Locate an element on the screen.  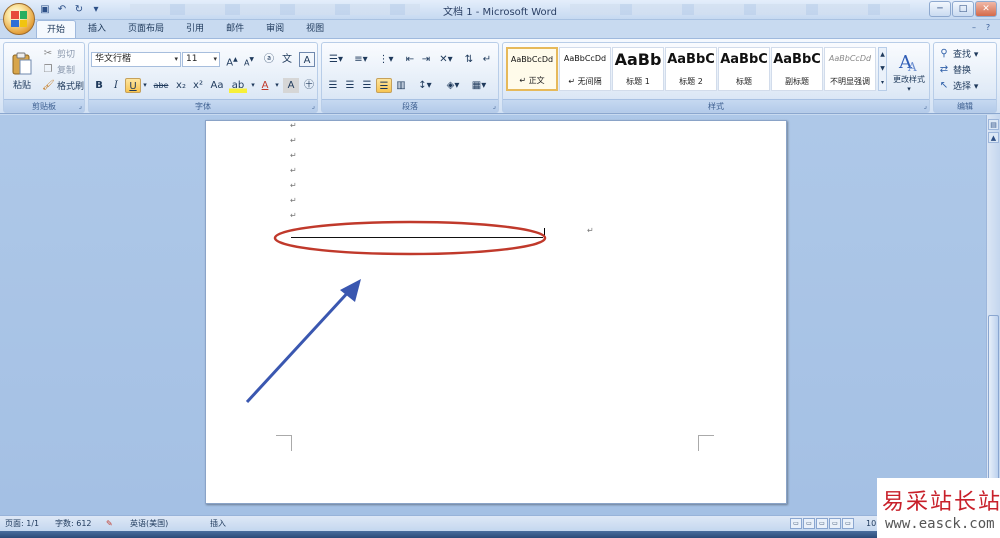
zoom-level: 10 is located at coordinates (871, 524).